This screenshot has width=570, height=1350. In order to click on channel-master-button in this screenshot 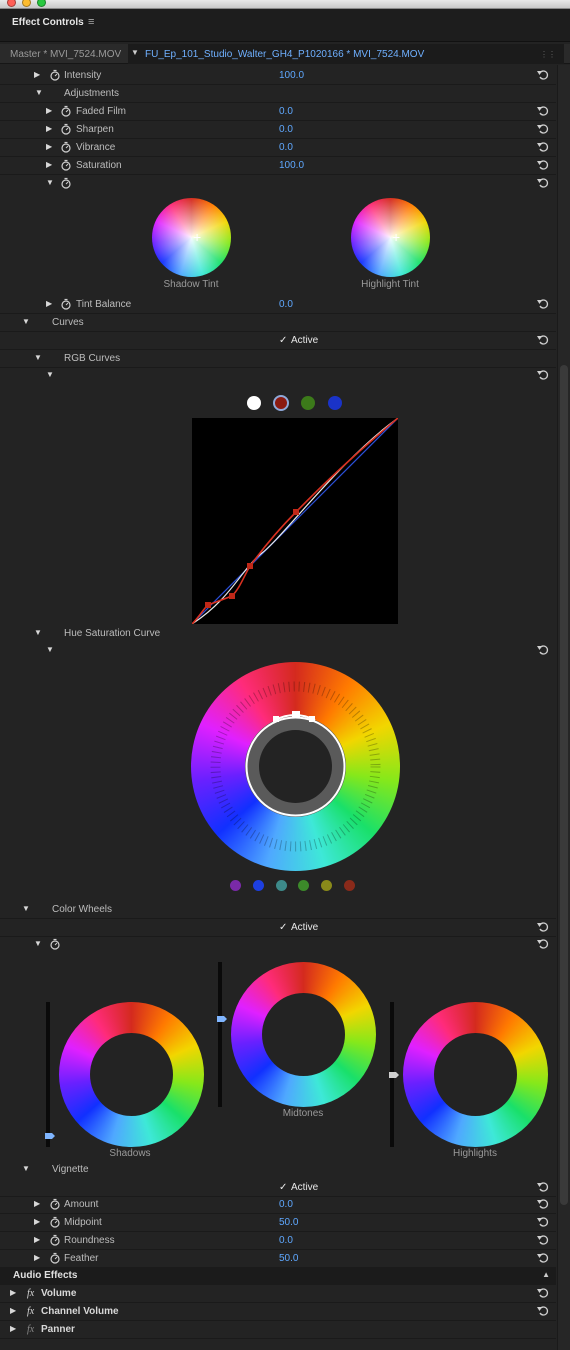, I will do `click(254, 403)`.